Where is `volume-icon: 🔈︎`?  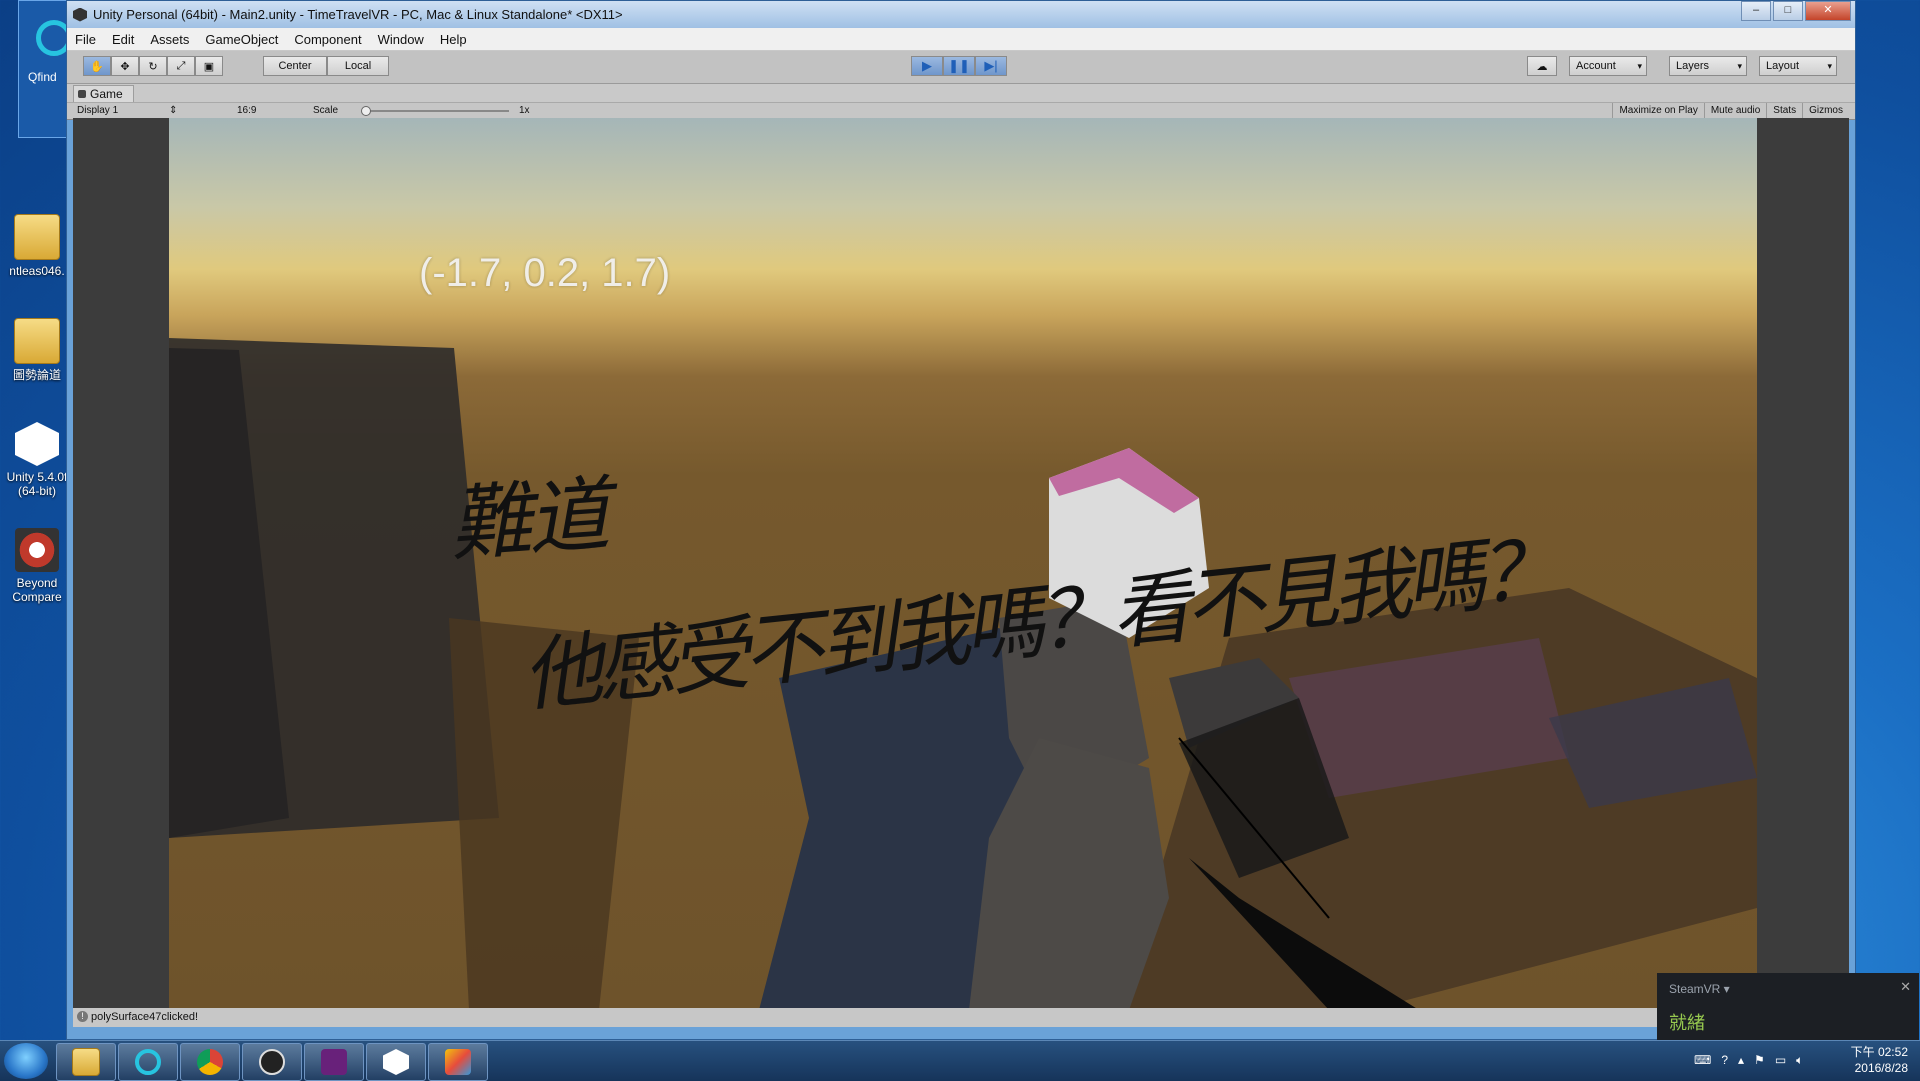
volume-icon: 🔈︎ is located at coordinates (1799, 1060).